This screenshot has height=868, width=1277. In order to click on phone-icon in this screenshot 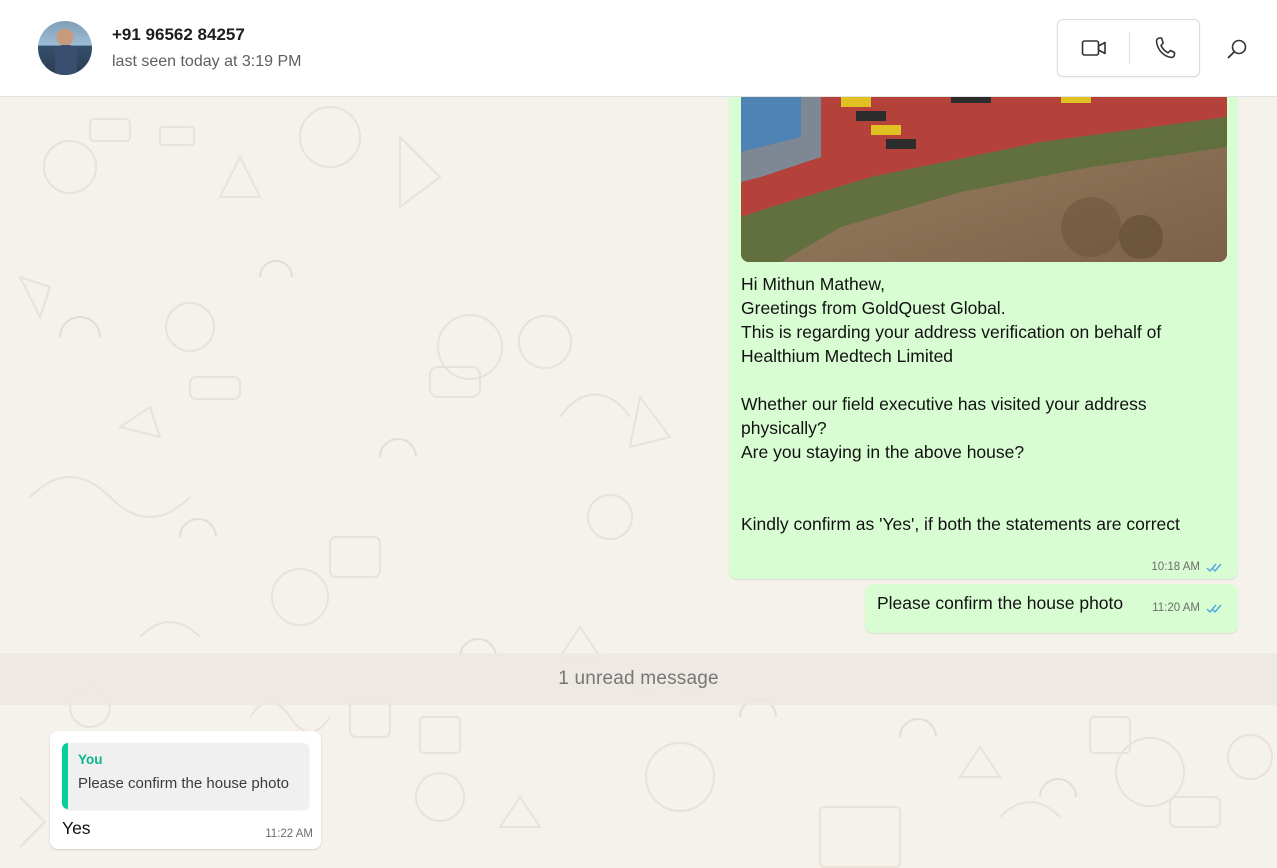, I will do `click(1165, 48)`.